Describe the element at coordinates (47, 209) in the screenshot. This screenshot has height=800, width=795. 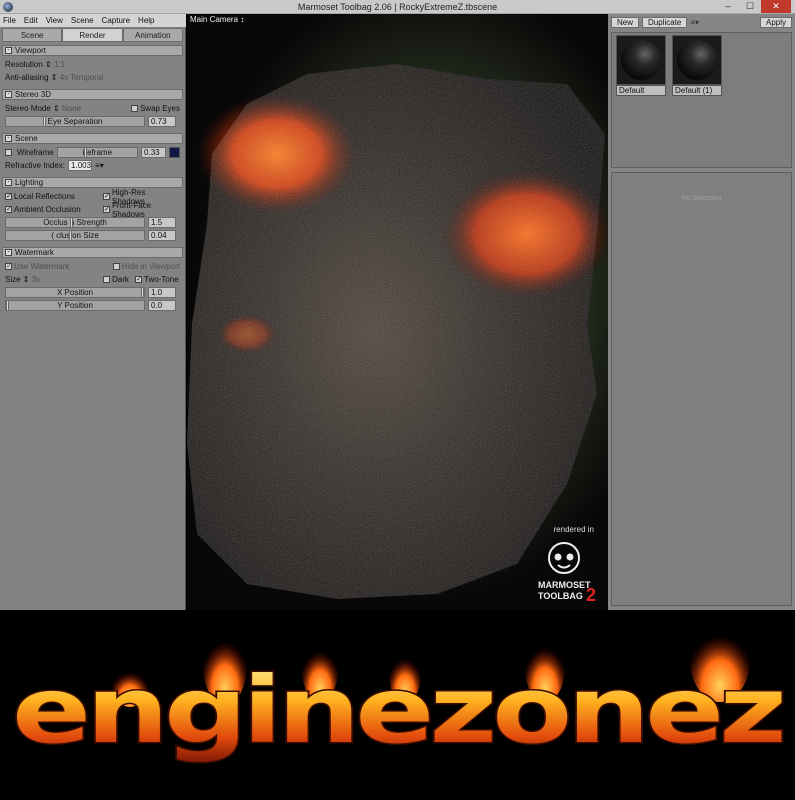
I see `ambient-occlusion-label: Ambient Occlusion` at that location.